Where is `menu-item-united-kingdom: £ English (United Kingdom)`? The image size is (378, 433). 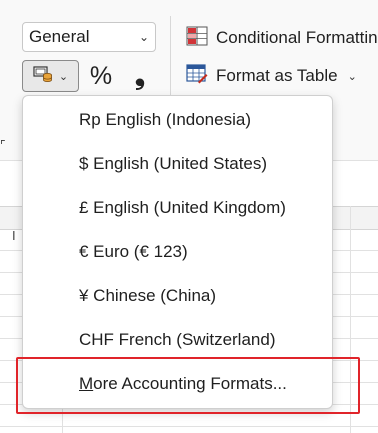 menu-item-united-kingdom: £ English (United Kingdom) is located at coordinates (177, 208).